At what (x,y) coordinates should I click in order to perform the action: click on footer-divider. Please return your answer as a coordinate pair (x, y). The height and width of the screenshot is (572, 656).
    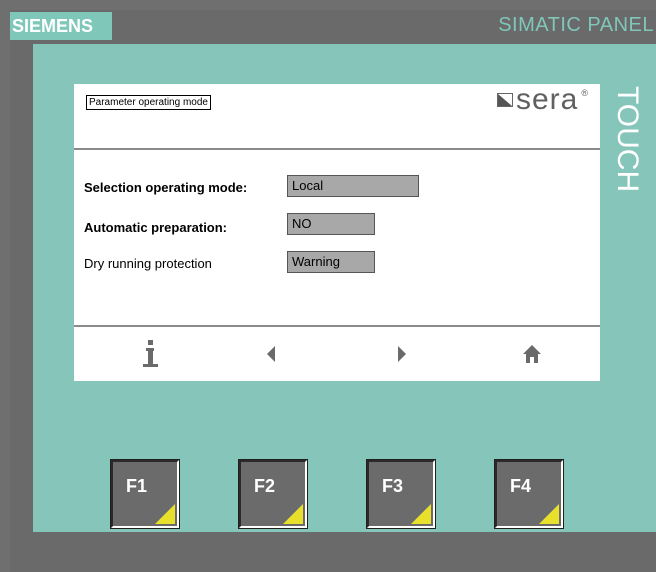
    Looking at the image, I should click on (337, 326).